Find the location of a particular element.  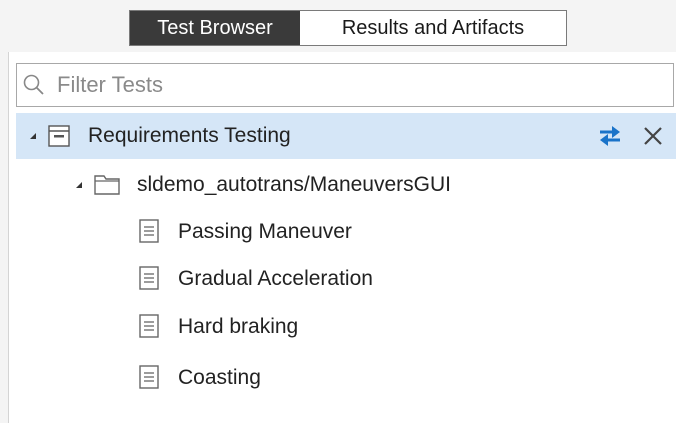

tree-node-label: Passing Maneuver is located at coordinates (265, 231).